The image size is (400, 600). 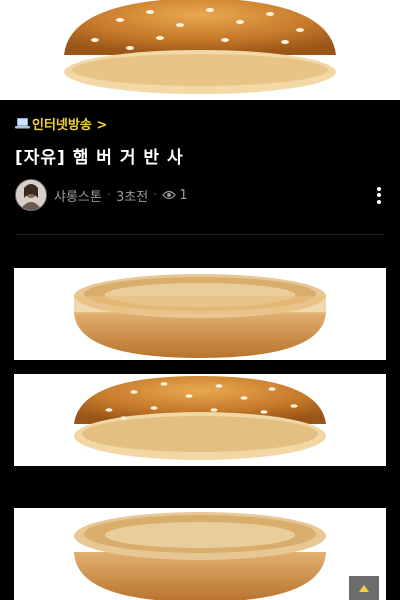 I want to click on avatar, so click(x=31, y=195).